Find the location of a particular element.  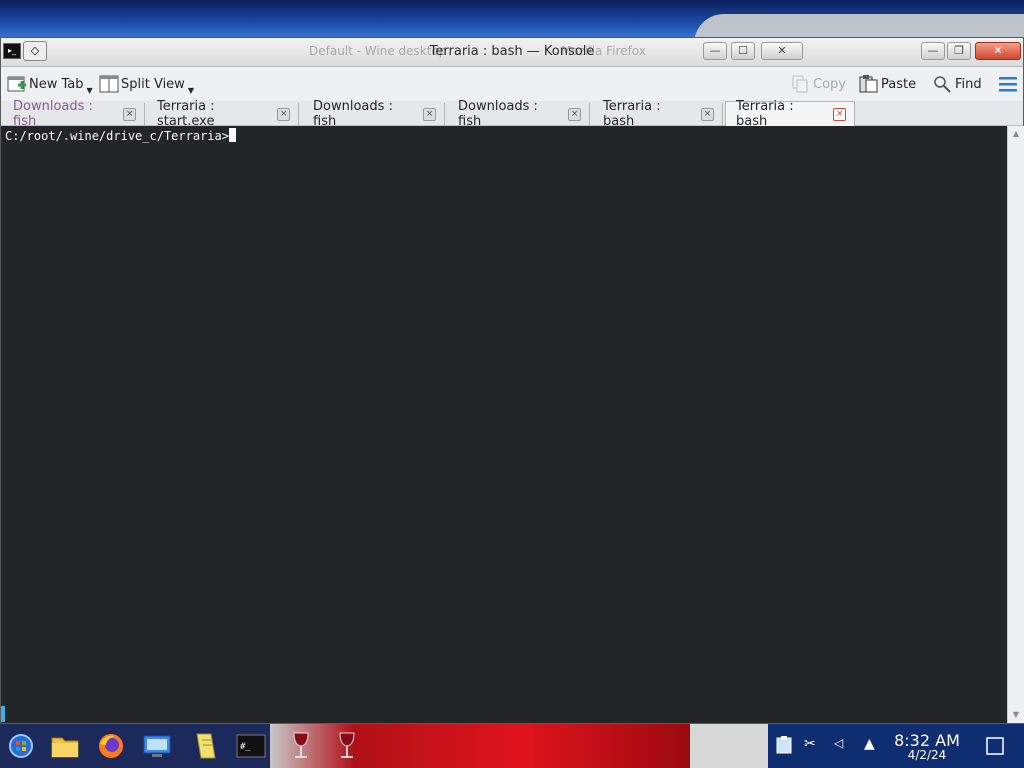

copy-icon is located at coordinates (800, 84).